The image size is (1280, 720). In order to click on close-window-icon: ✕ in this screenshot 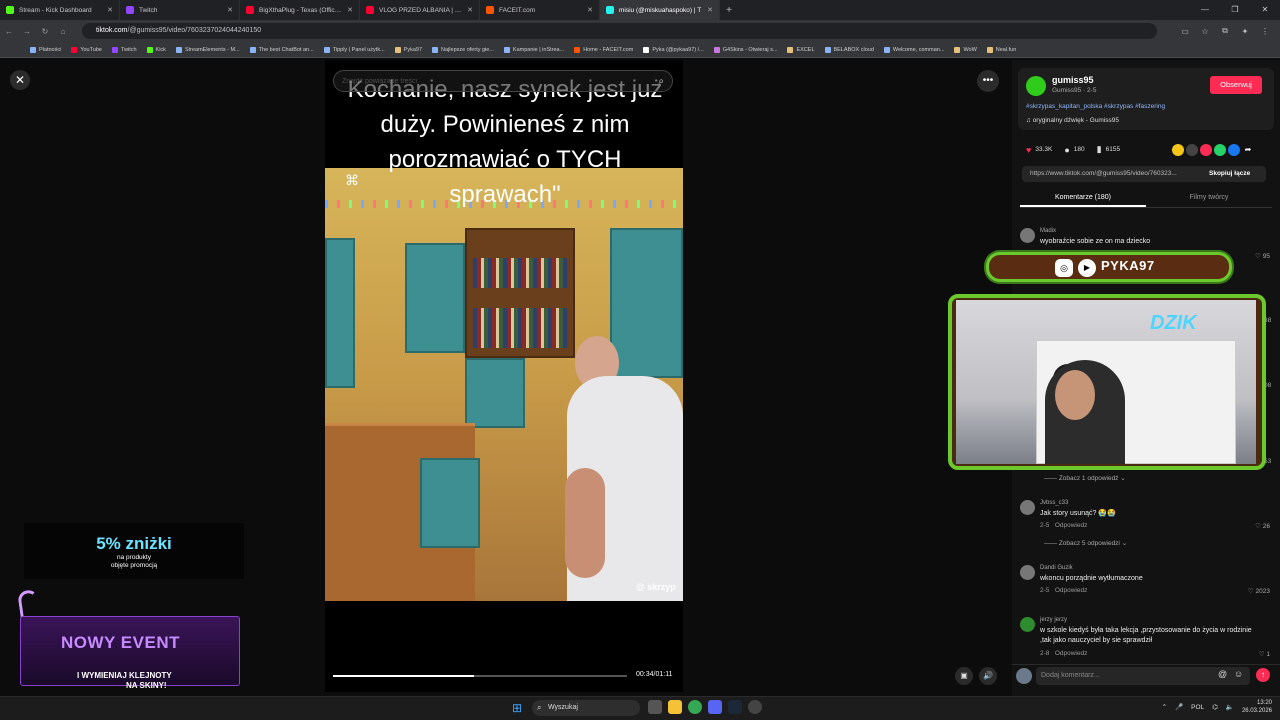, I will do `click(1265, 10)`.